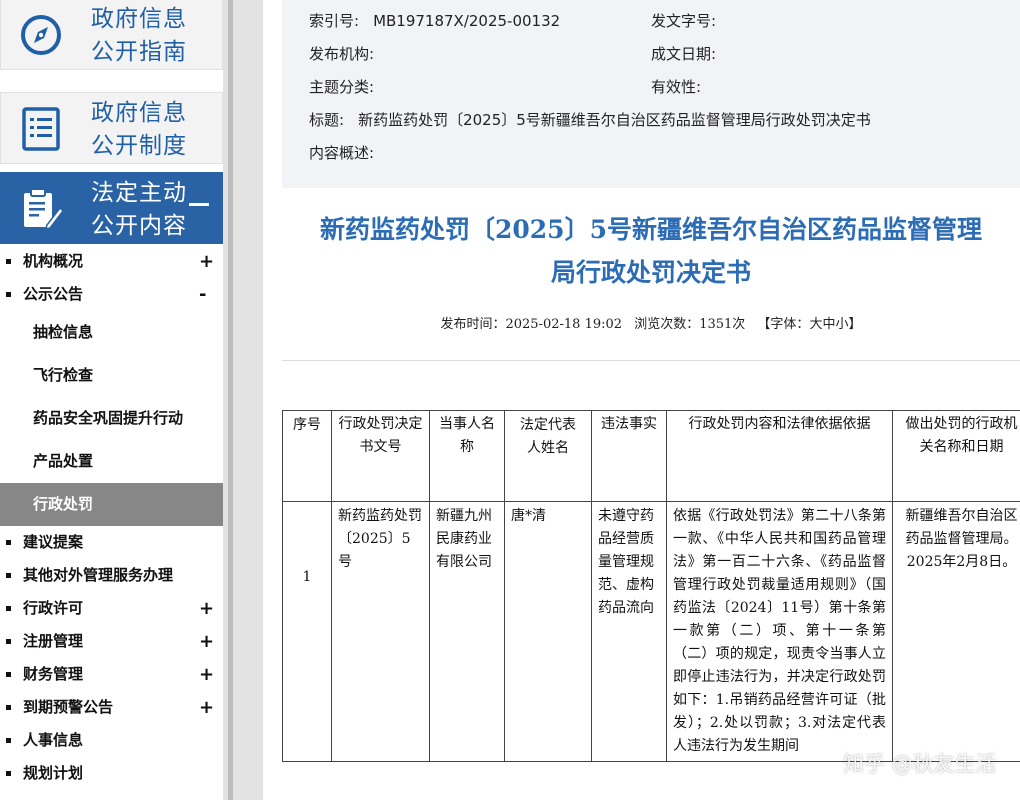 This screenshot has width=1020, height=800. I want to click on font-size-large: 大, so click(815, 324).